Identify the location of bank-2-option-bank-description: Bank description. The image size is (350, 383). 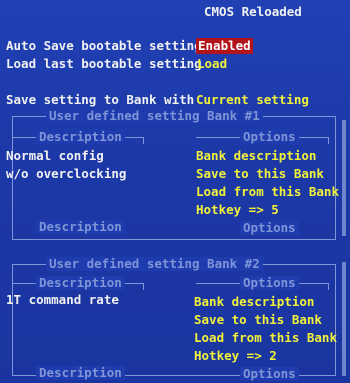
(254, 302).